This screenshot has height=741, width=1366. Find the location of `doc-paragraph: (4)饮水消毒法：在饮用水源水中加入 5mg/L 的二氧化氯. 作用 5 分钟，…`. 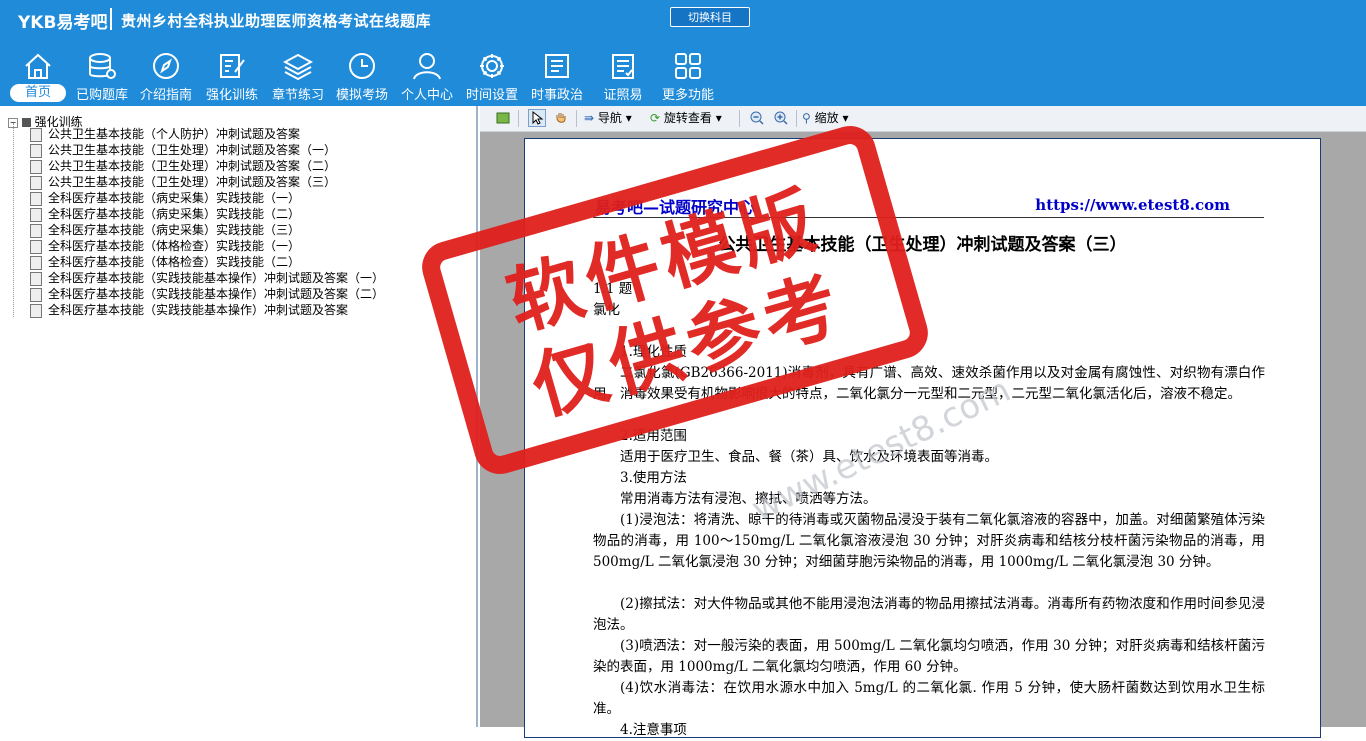

doc-paragraph: (4)饮水消毒法：在饮用水源水中加入 5mg/L 的二氧化氯. 作用 5 分钟，… is located at coordinates (929, 698).